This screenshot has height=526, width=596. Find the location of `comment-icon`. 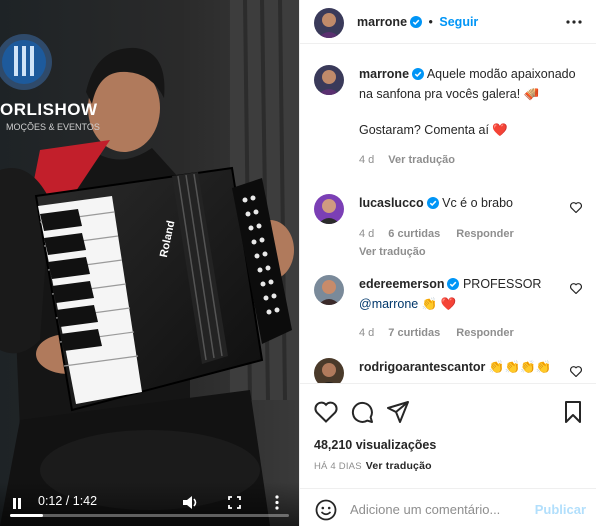

comment-icon is located at coordinates (362, 413).